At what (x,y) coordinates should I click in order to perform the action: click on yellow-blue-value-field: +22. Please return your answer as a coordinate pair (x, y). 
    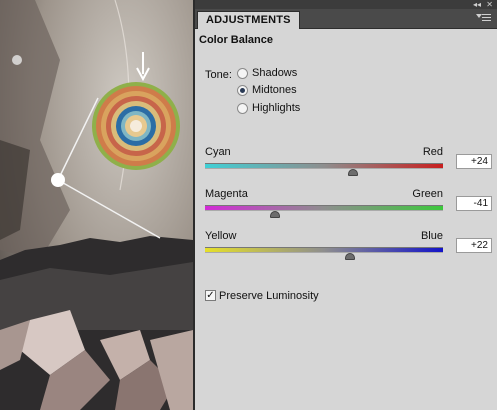
    Looking at the image, I should click on (474, 245).